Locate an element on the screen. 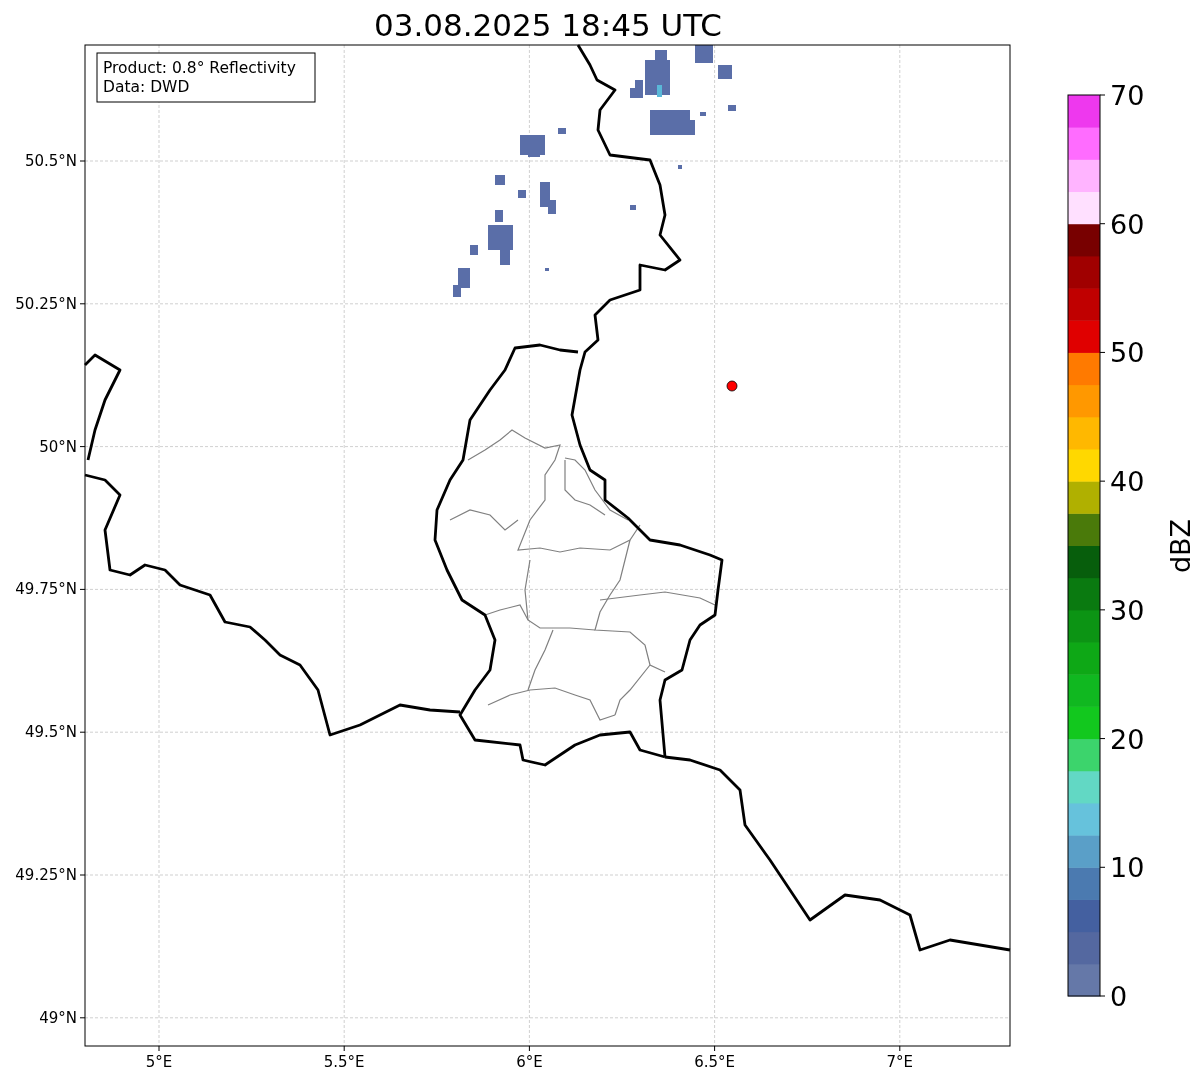  latitude-label: 49.75°N is located at coordinates (46, 589).